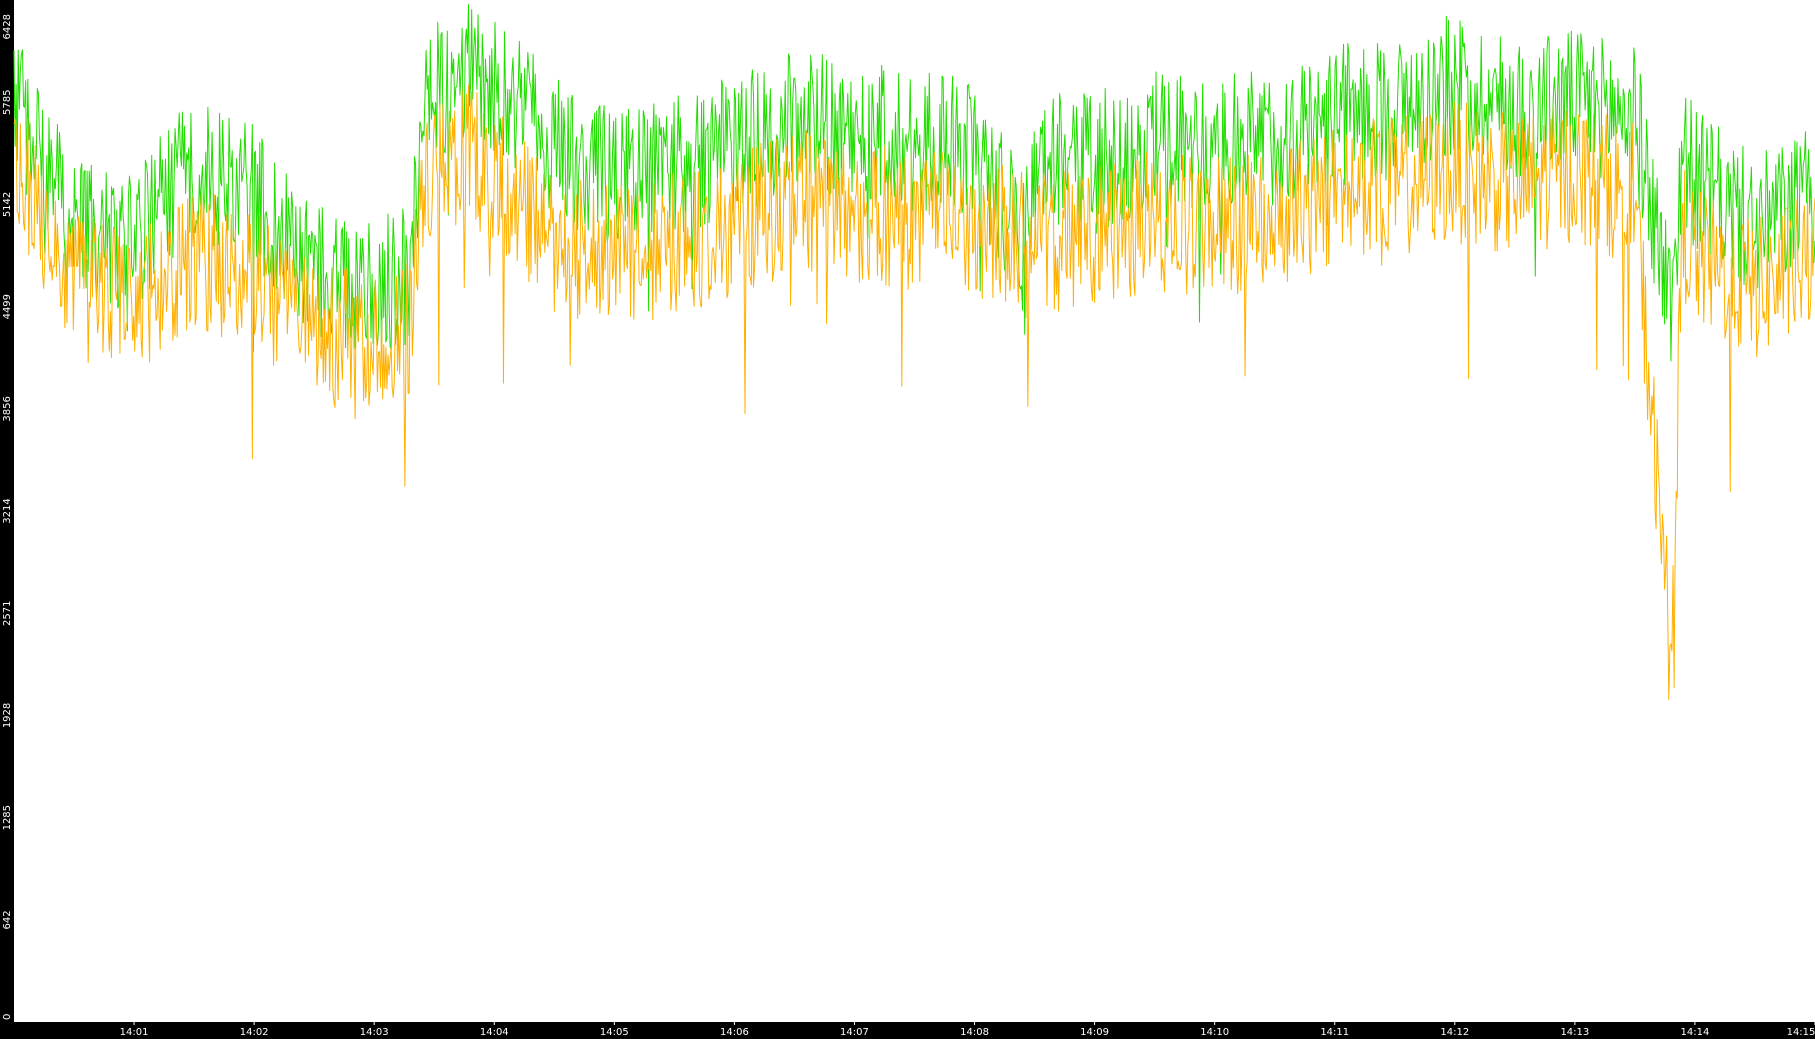 The height and width of the screenshot is (1039, 1815). What do you see at coordinates (494, 1032) in the screenshot?
I see `x-tick-label: 14:04` at bounding box center [494, 1032].